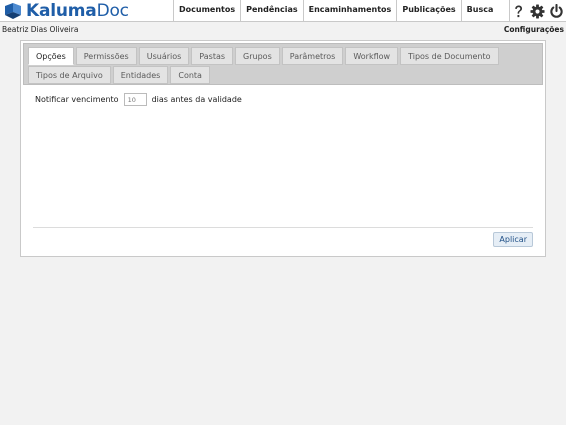 The width and height of the screenshot is (566, 425). What do you see at coordinates (77, 99) in the screenshot?
I see `notify-label: Notificar vencimento` at bounding box center [77, 99].